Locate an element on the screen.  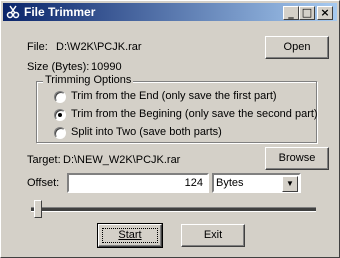
file-path: D:\W2K\PCJK.rar is located at coordinates (99, 47).